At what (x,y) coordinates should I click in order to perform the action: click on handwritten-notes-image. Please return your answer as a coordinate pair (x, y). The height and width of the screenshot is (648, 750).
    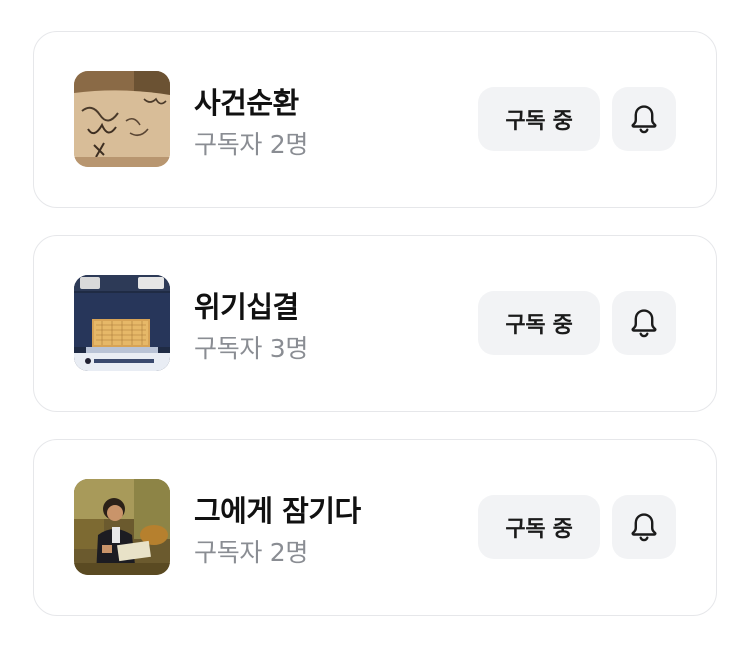
    Looking at the image, I should click on (122, 119).